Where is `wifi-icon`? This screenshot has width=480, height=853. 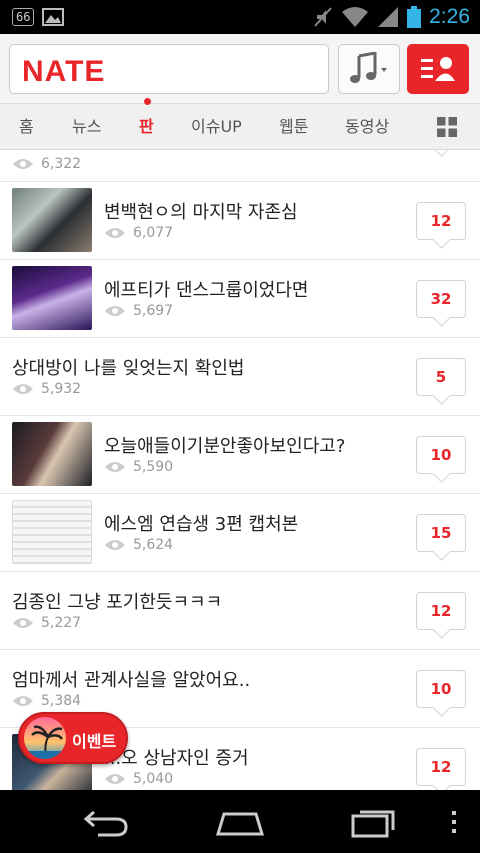 wifi-icon is located at coordinates (355, 17).